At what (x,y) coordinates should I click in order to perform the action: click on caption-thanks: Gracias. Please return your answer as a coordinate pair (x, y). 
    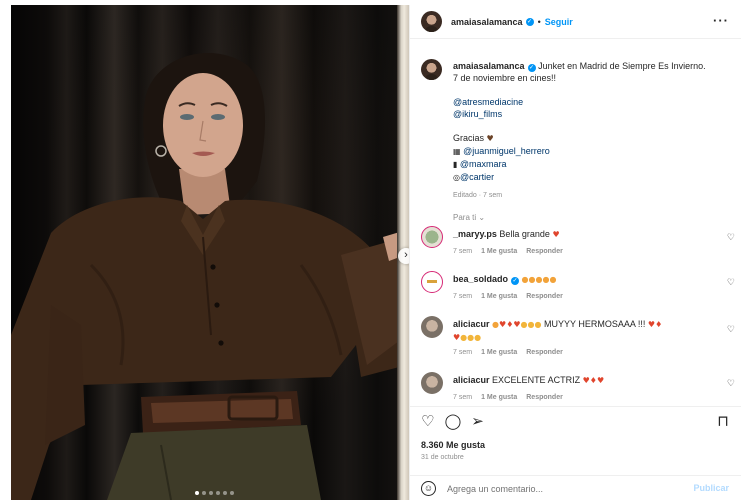
    Looking at the image, I should click on (469, 138).